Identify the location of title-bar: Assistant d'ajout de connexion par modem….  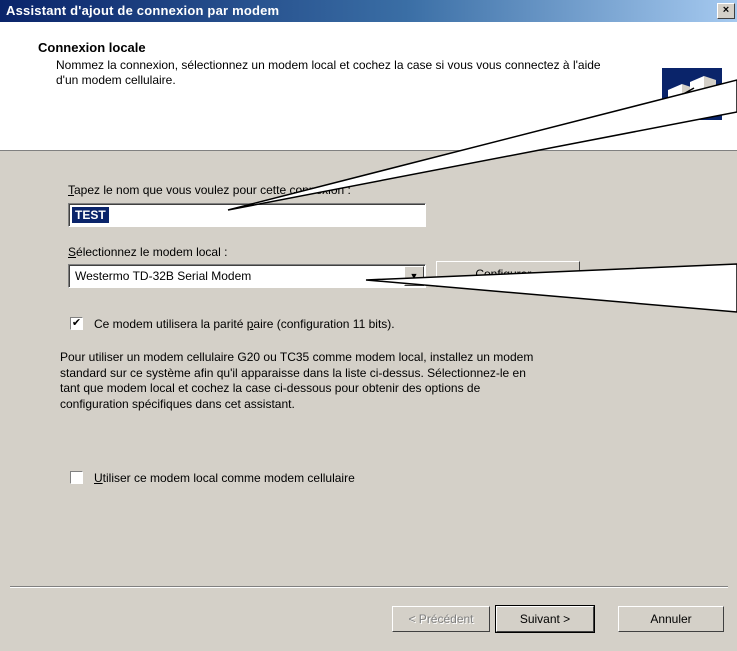
(368, 11).